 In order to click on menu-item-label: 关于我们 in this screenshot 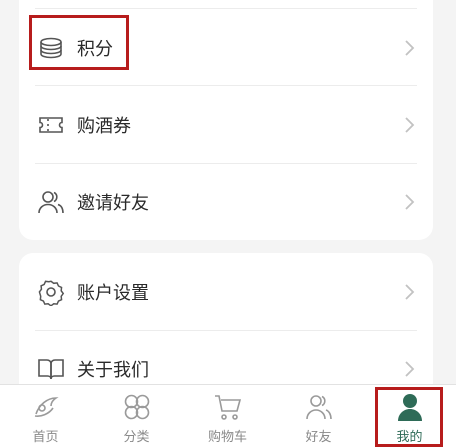, I will do `click(113, 370)`.